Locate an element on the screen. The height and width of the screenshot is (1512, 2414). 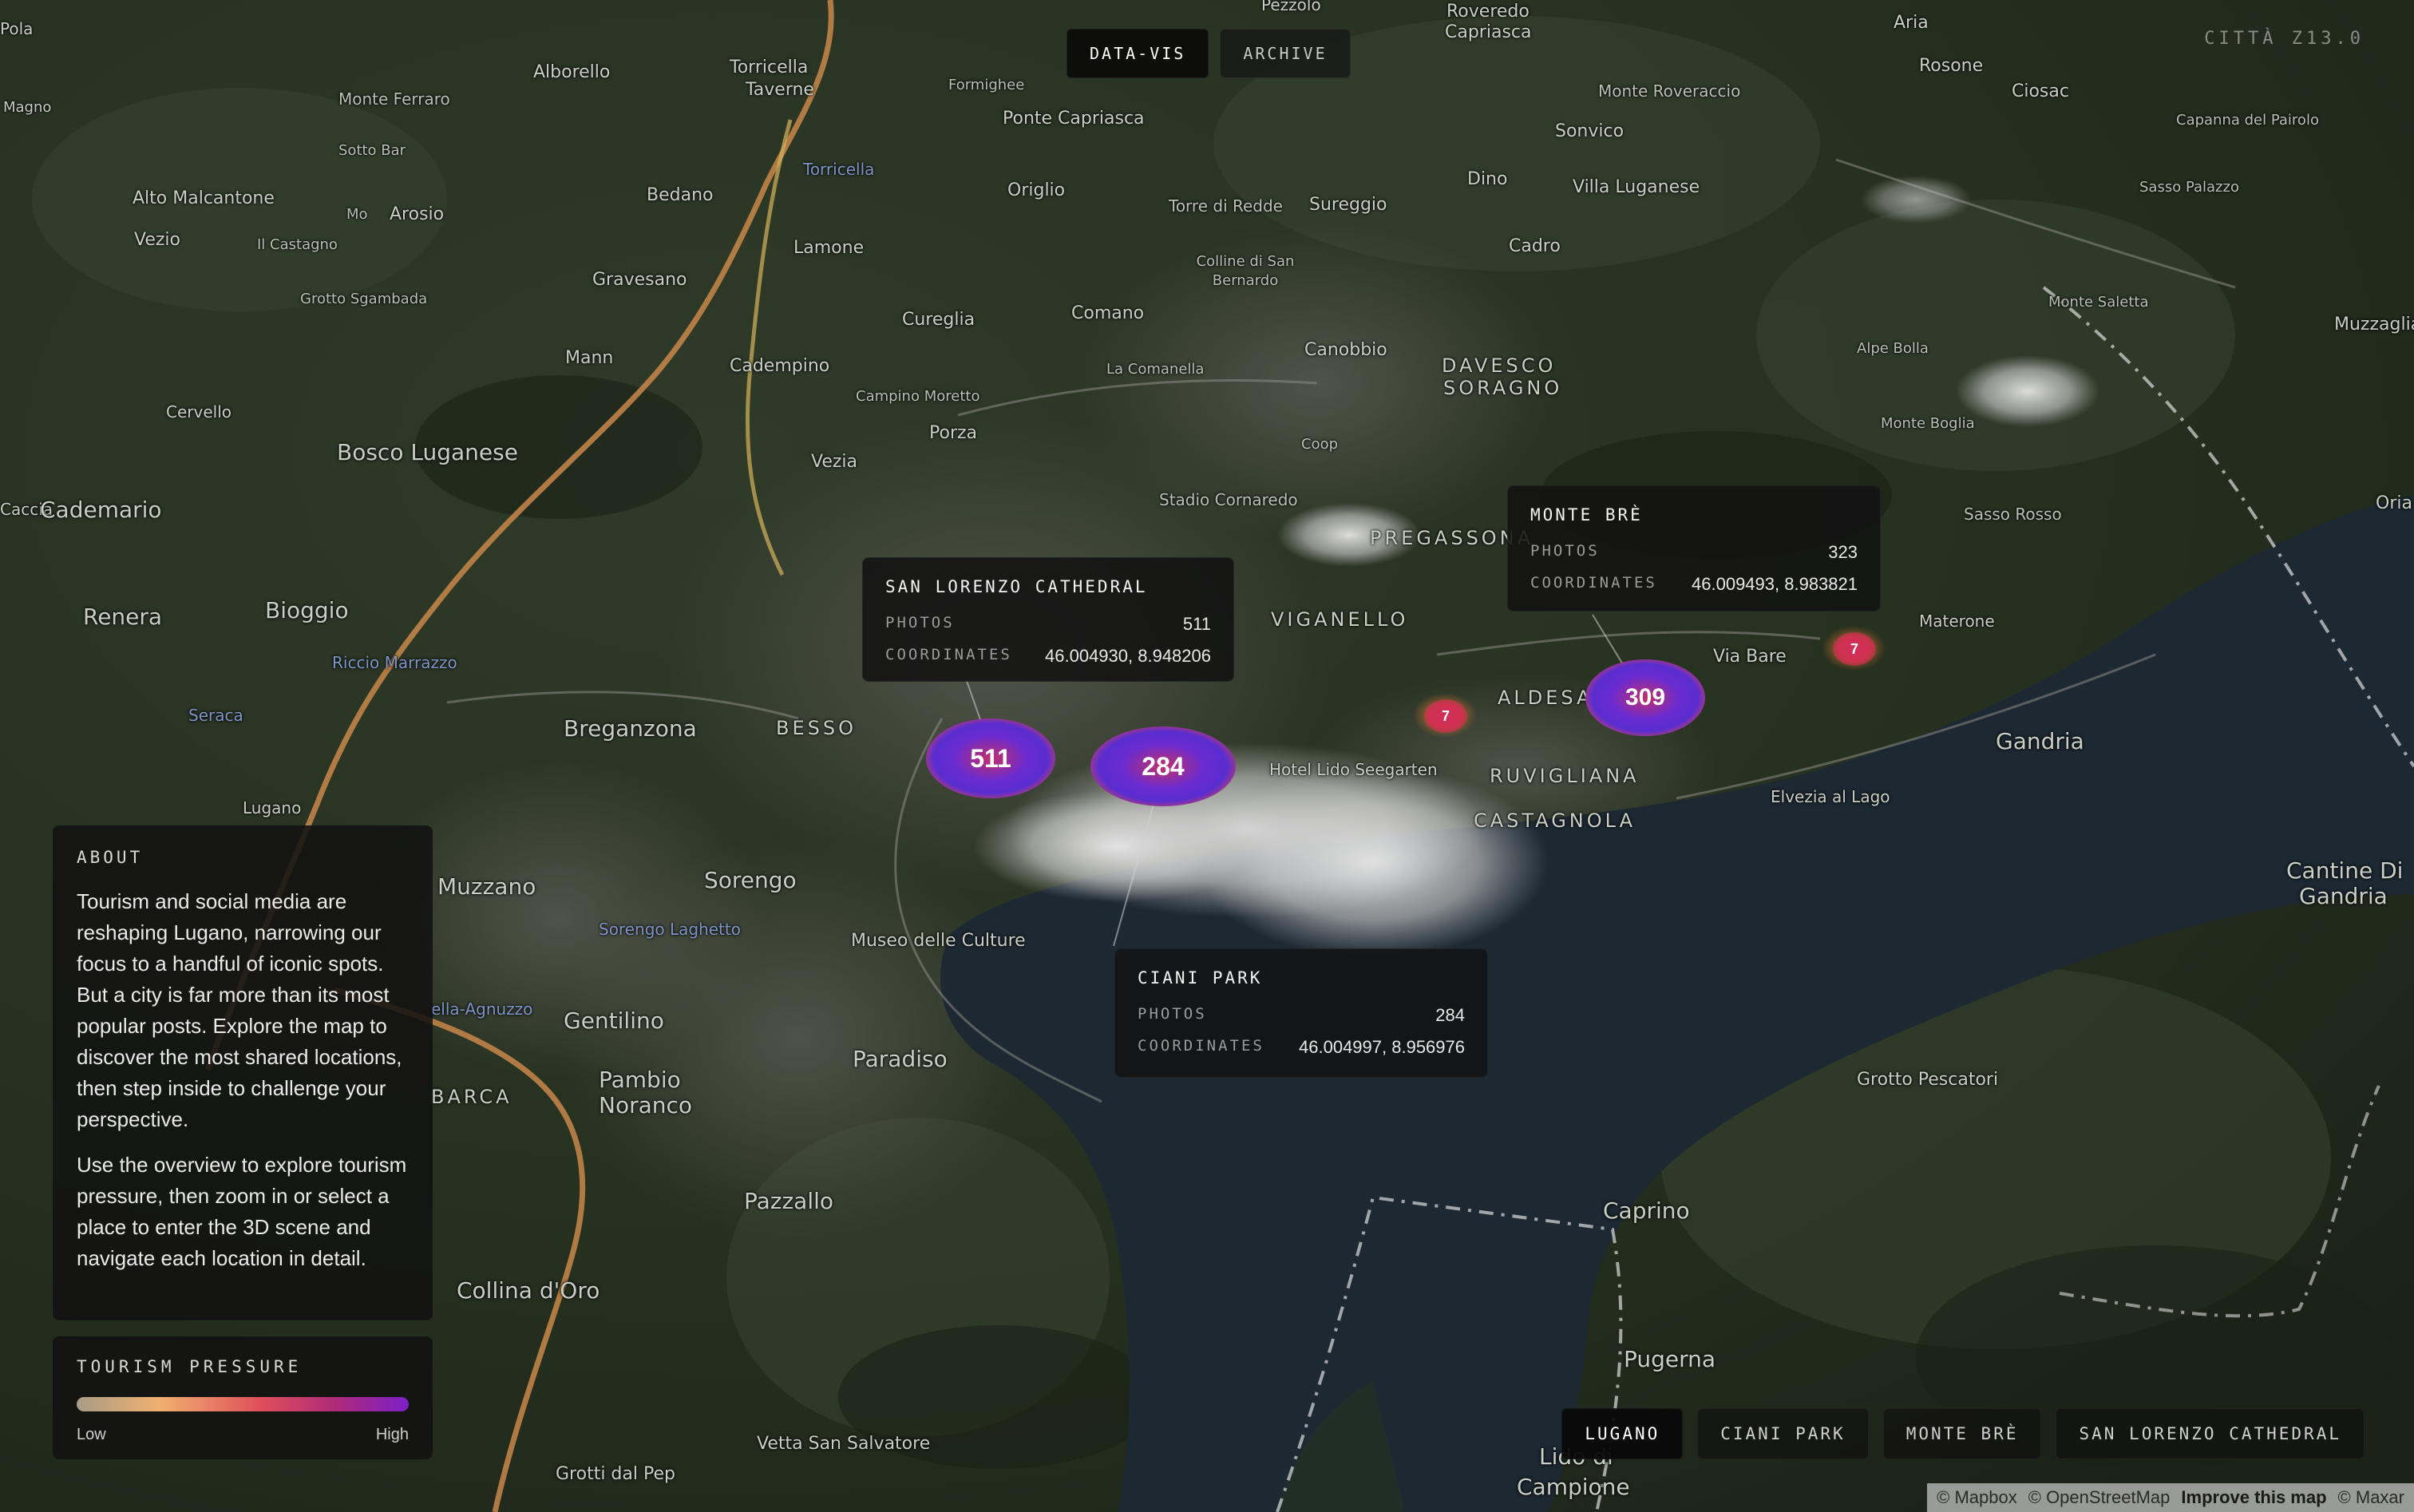
place-label: Grotti dal Pep is located at coordinates (615, 1474).